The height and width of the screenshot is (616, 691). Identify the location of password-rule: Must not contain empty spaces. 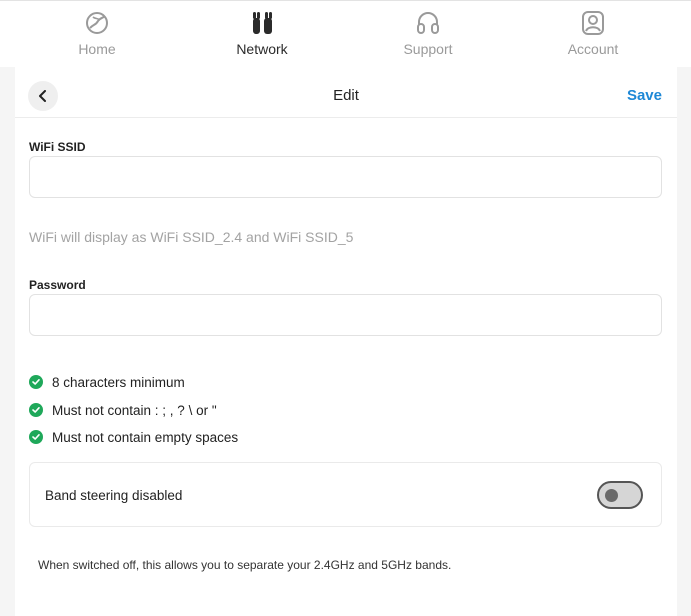
(133, 437).